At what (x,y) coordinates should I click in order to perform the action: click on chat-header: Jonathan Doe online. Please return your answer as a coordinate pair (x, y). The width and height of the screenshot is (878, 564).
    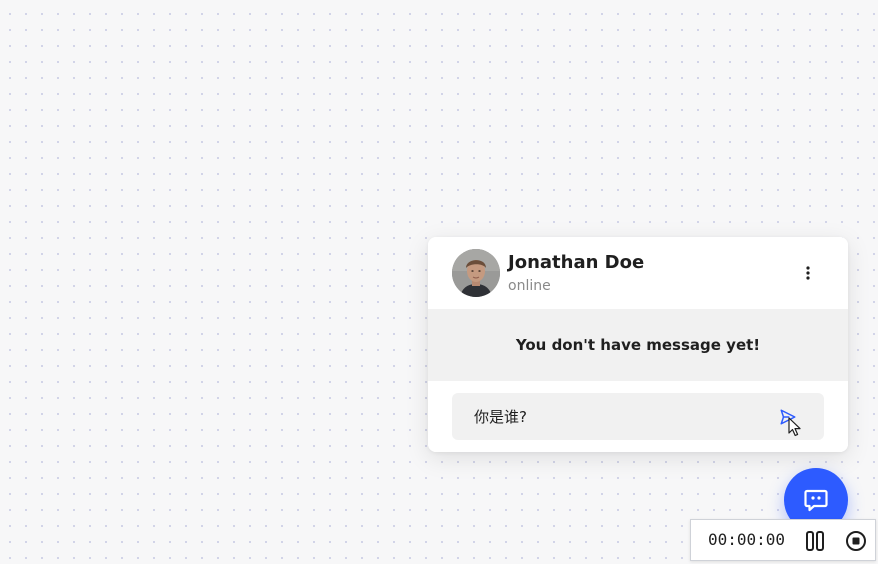
    Looking at the image, I should click on (638, 273).